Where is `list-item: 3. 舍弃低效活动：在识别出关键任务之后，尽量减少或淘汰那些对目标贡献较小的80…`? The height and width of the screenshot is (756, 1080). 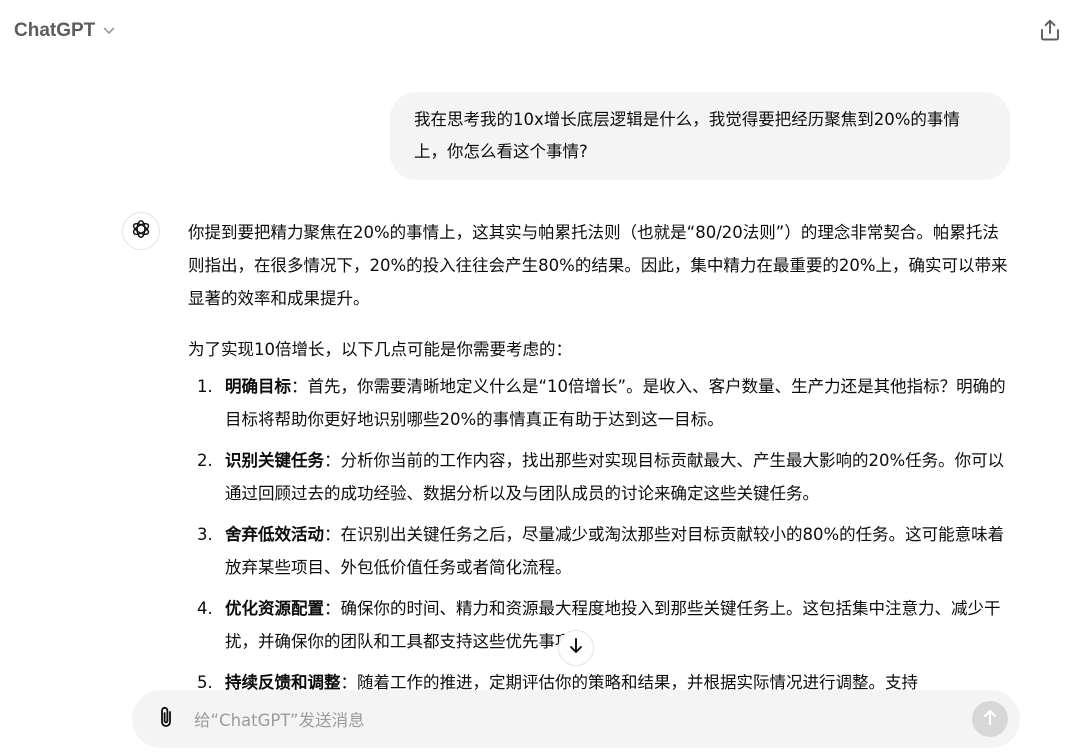
list-item: 3. 舍弃低效活动：在识别出关键任务之后，尽量减少或淘汰那些对目标贡献较小的80… is located at coordinates (599, 551).